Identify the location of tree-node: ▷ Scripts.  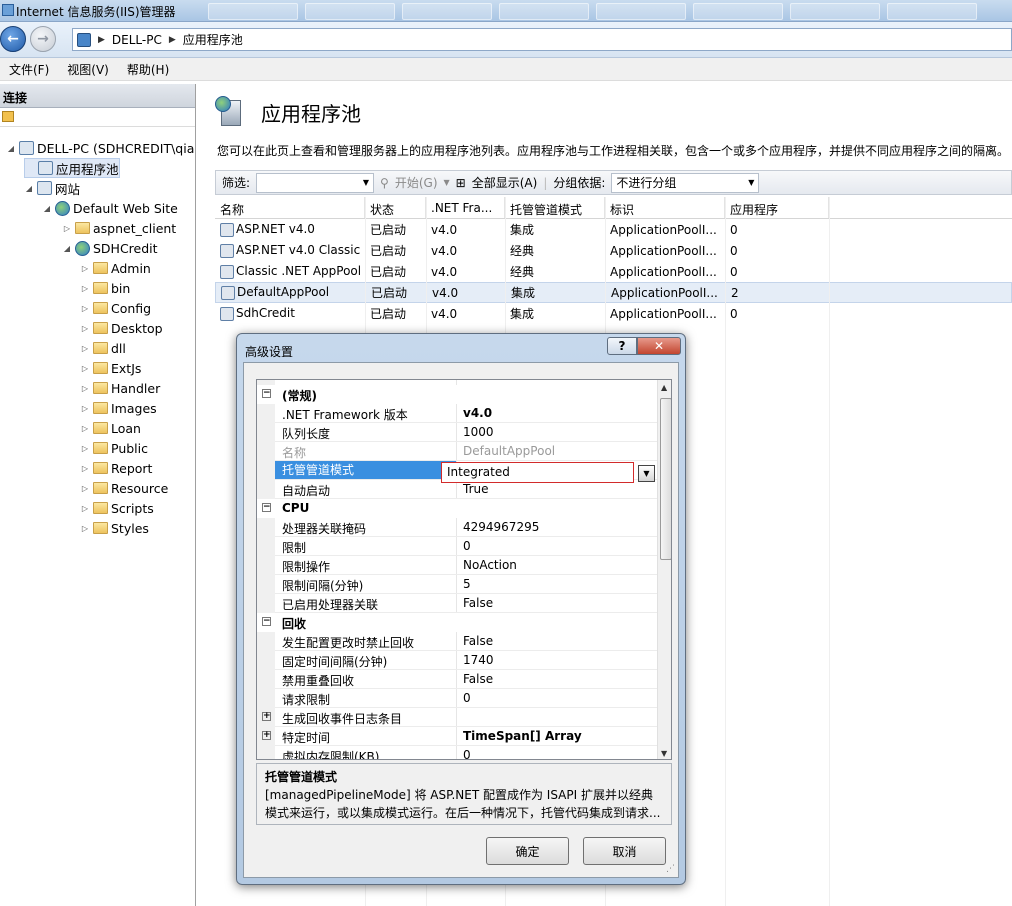
(117, 508).